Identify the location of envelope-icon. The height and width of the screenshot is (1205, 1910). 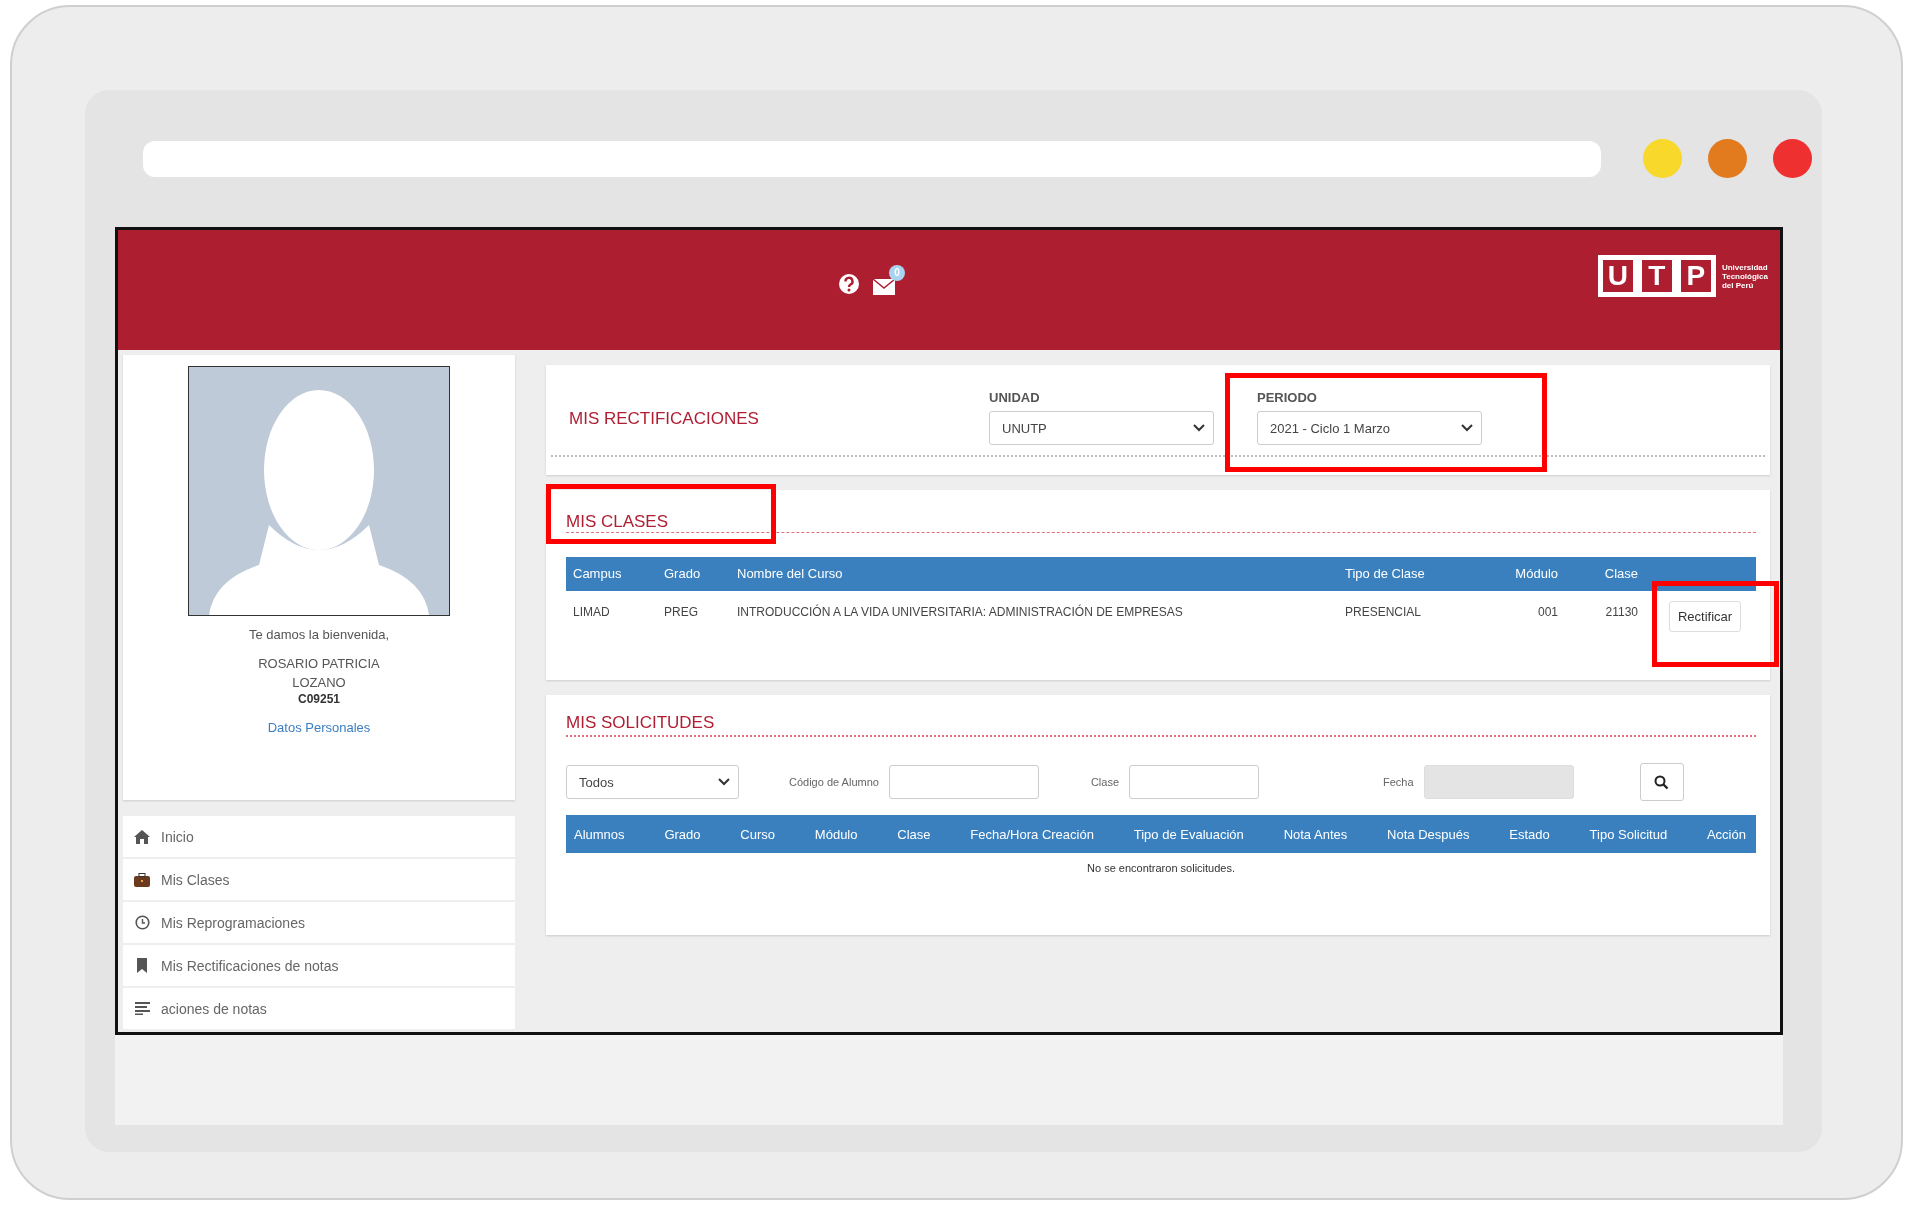
(884, 287).